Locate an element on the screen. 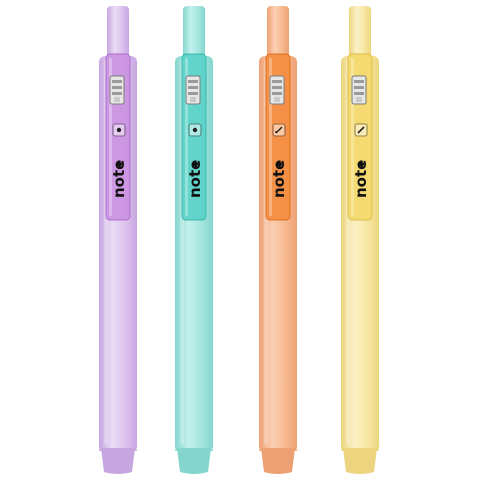 This screenshot has width=480, height=480. pen-peach: note is located at coordinates (278, 240).